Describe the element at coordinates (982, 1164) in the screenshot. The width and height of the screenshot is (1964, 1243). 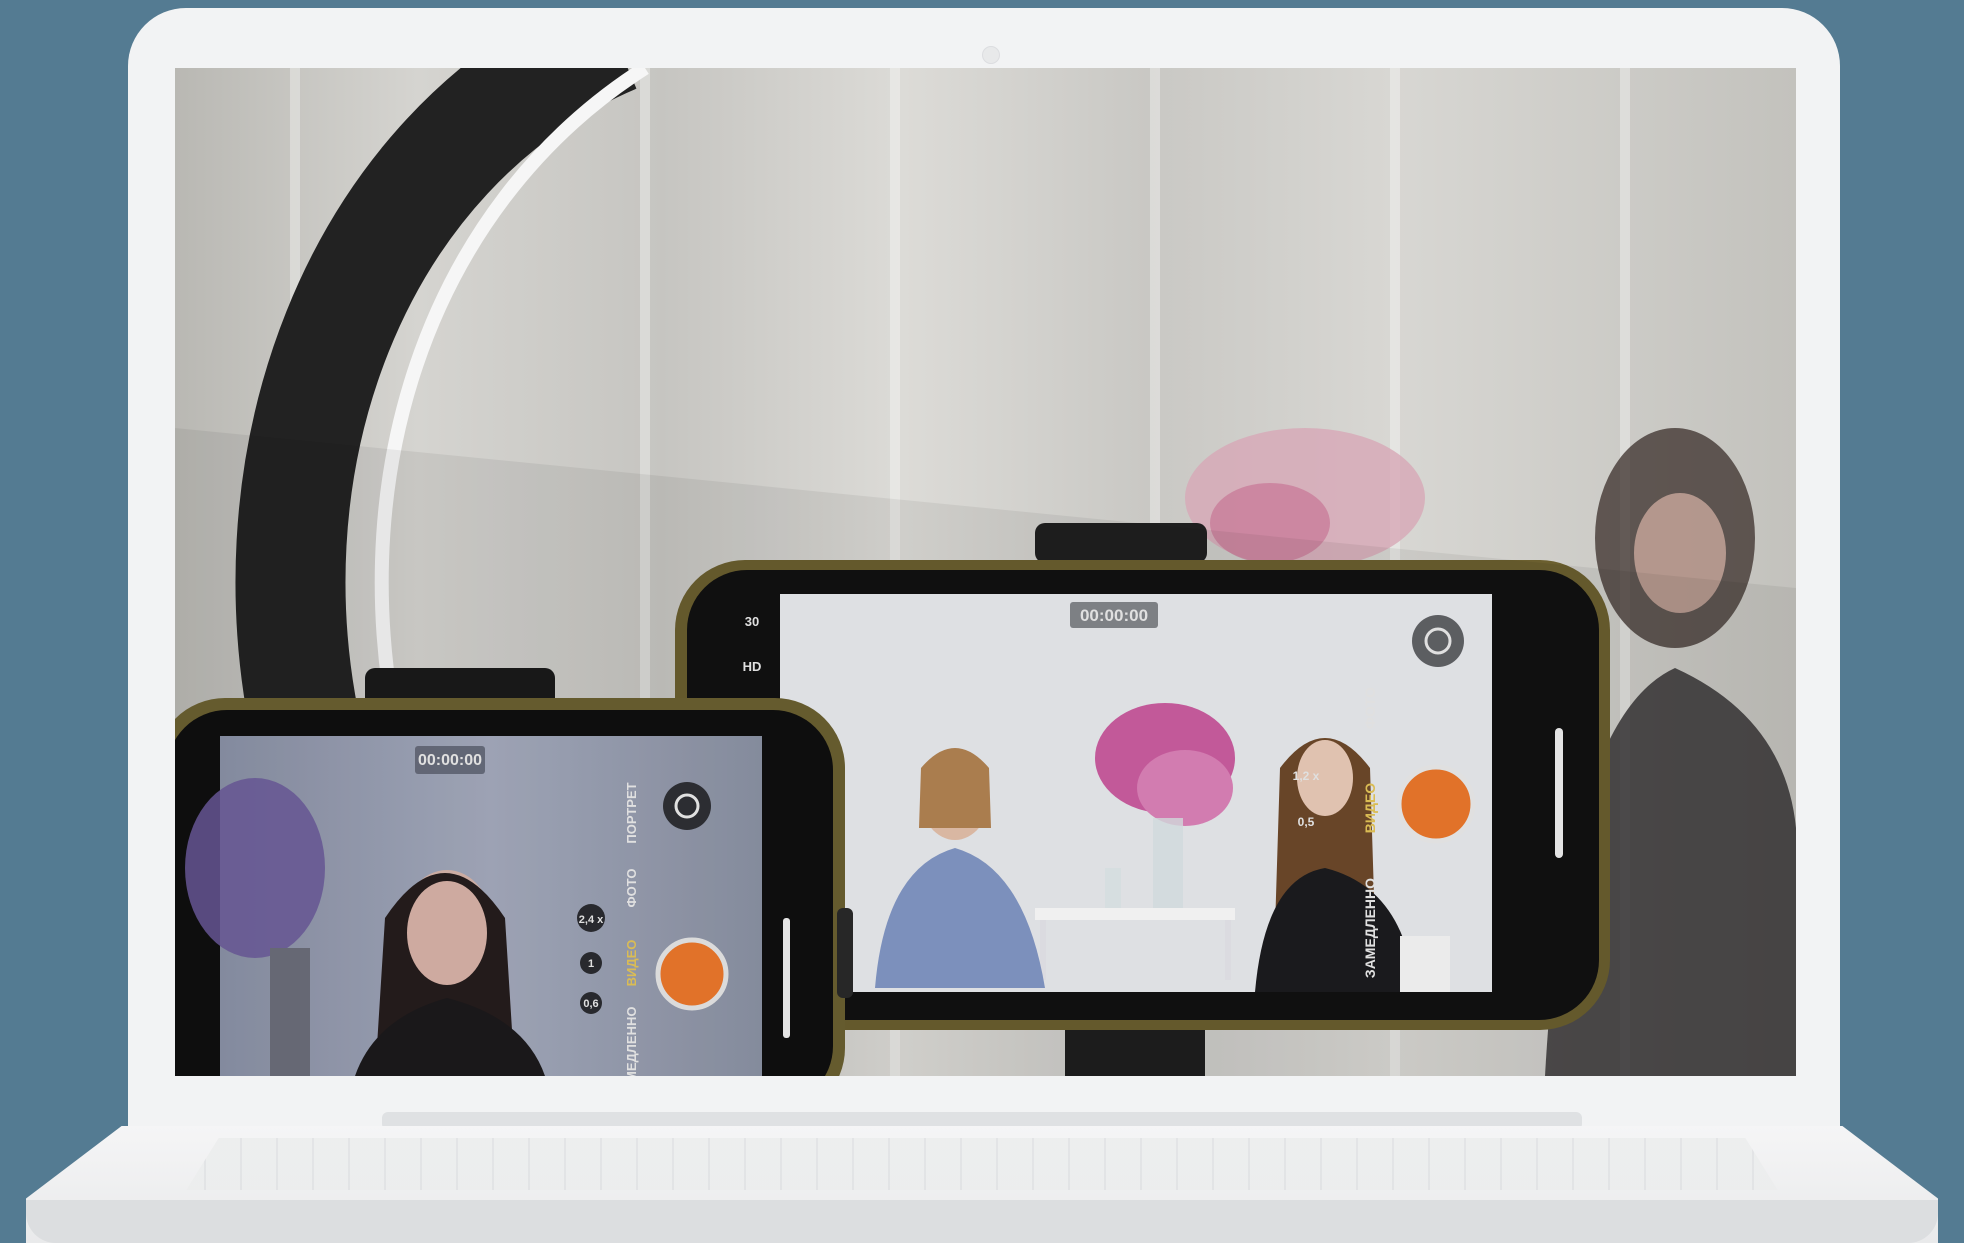
I see `laptop-keyboard` at that location.